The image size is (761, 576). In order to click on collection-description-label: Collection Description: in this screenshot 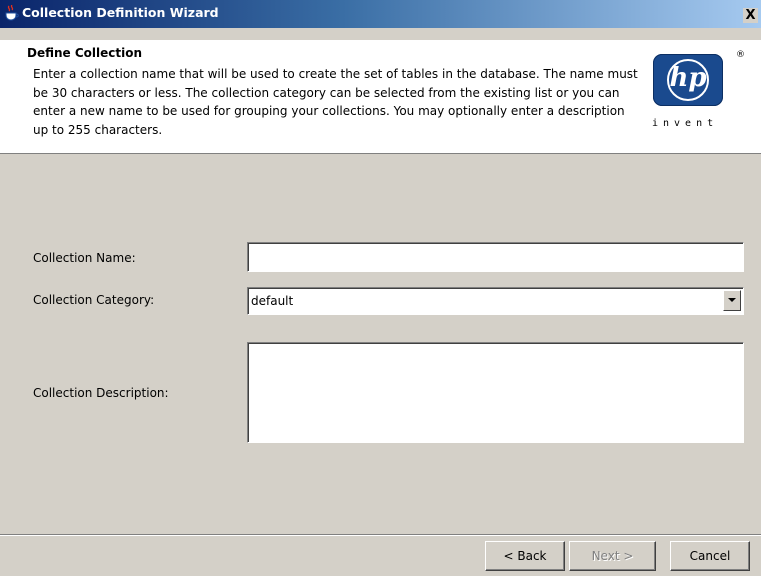, I will do `click(101, 393)`.